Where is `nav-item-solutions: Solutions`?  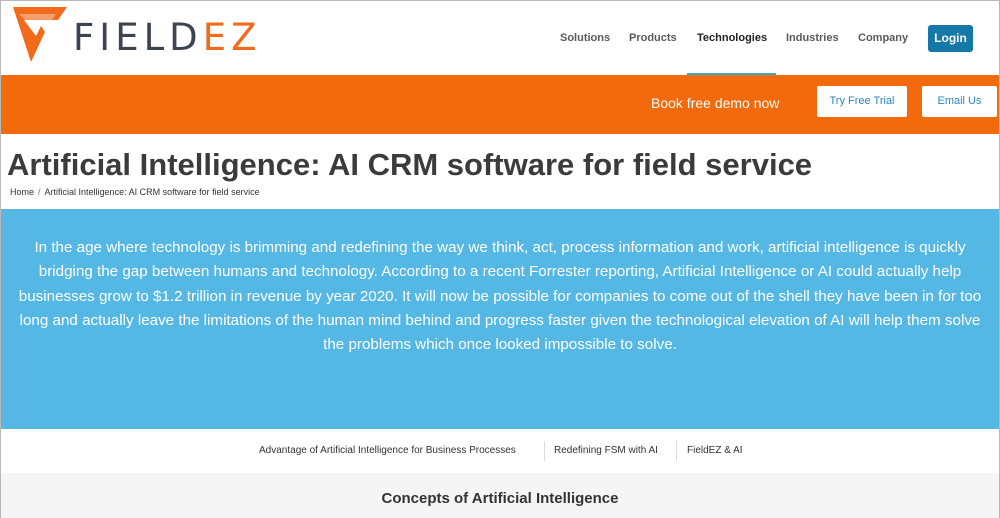 nav-item-solutions: Solutions is located at coordinates (585, 38).